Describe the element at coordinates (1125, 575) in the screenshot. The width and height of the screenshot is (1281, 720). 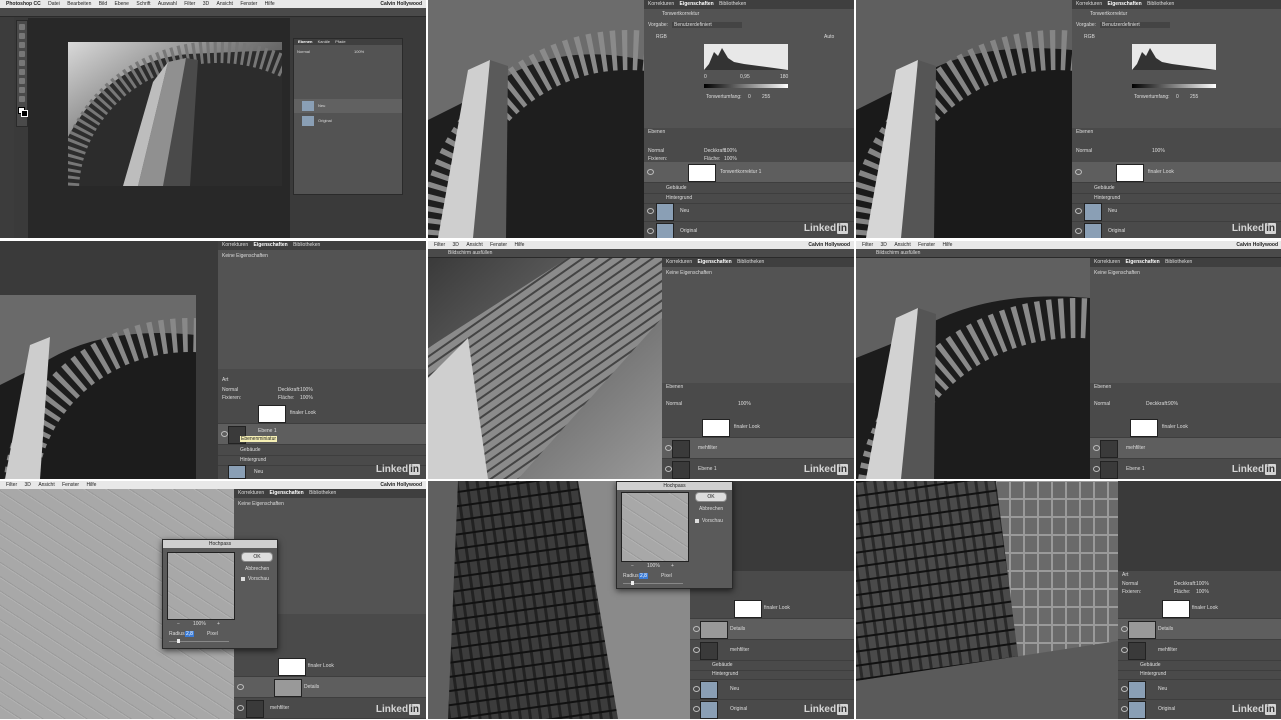
I see `filter-kind-select: Art` at that location.